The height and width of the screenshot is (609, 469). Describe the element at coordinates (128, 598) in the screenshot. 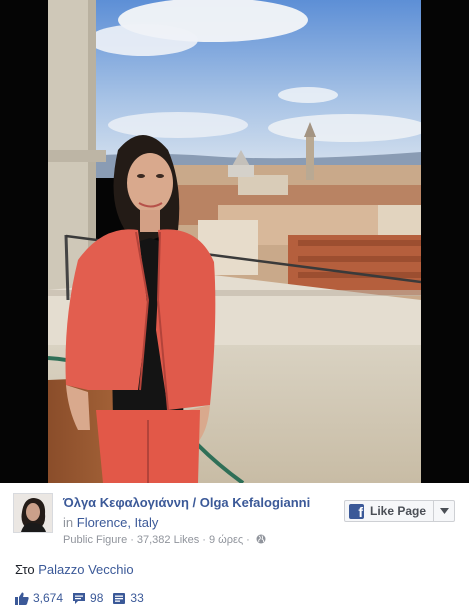

I see `shares-stat: 33` at that location.